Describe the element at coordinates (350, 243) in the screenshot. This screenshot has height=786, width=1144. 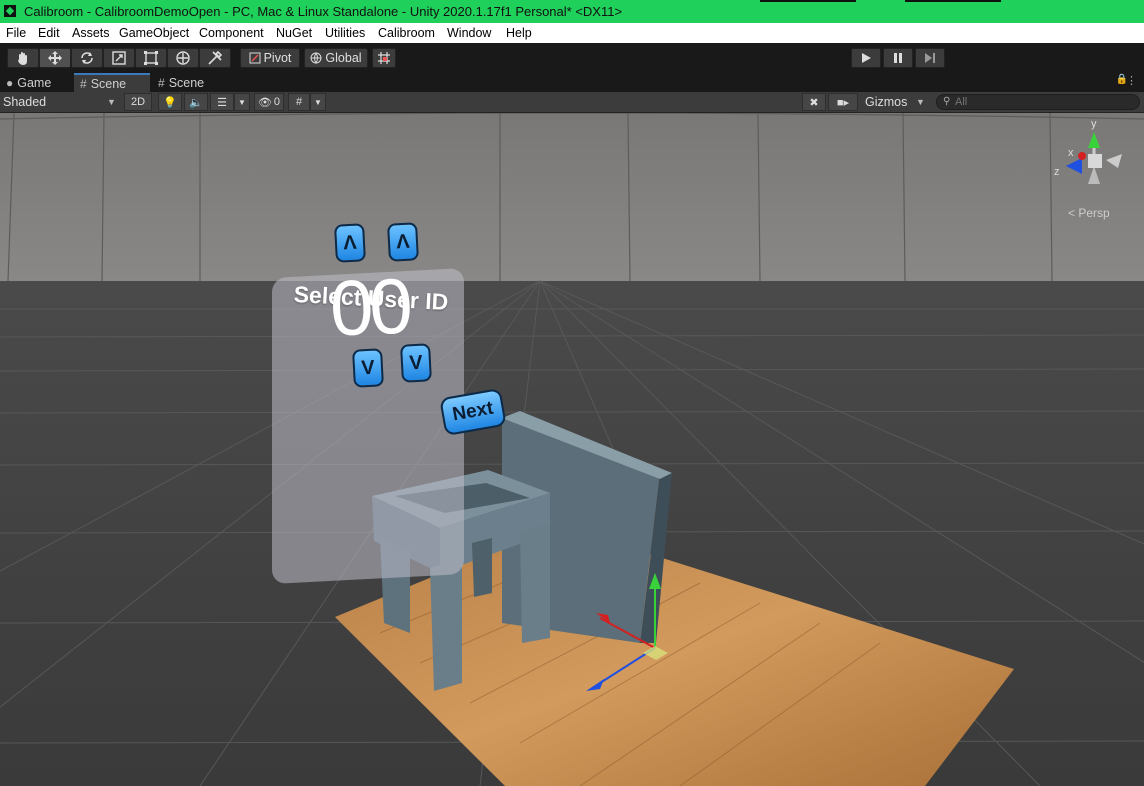
I see `increment-tens-button: Λ` at that location.